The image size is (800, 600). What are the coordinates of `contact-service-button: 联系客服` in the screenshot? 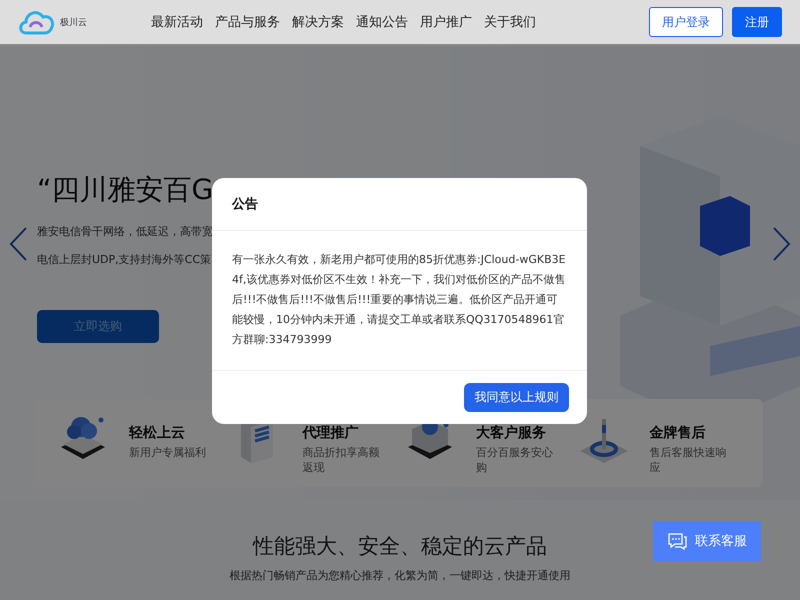 It's located at (707, 541).